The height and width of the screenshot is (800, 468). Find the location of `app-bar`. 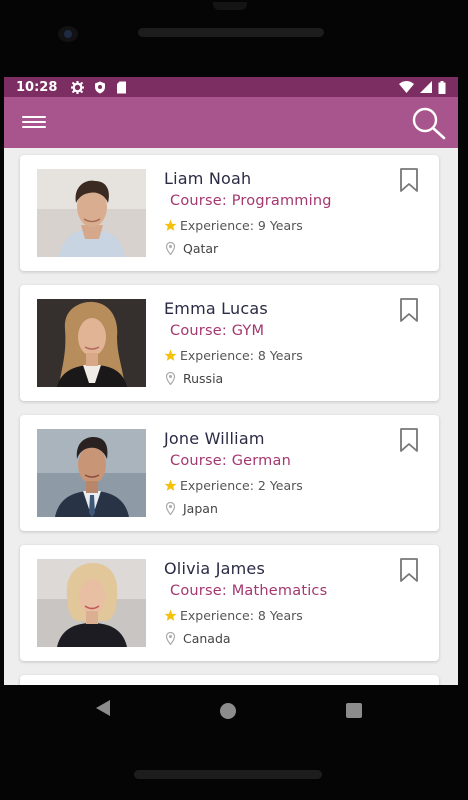

app-bar is located at coordinates (231, 122).